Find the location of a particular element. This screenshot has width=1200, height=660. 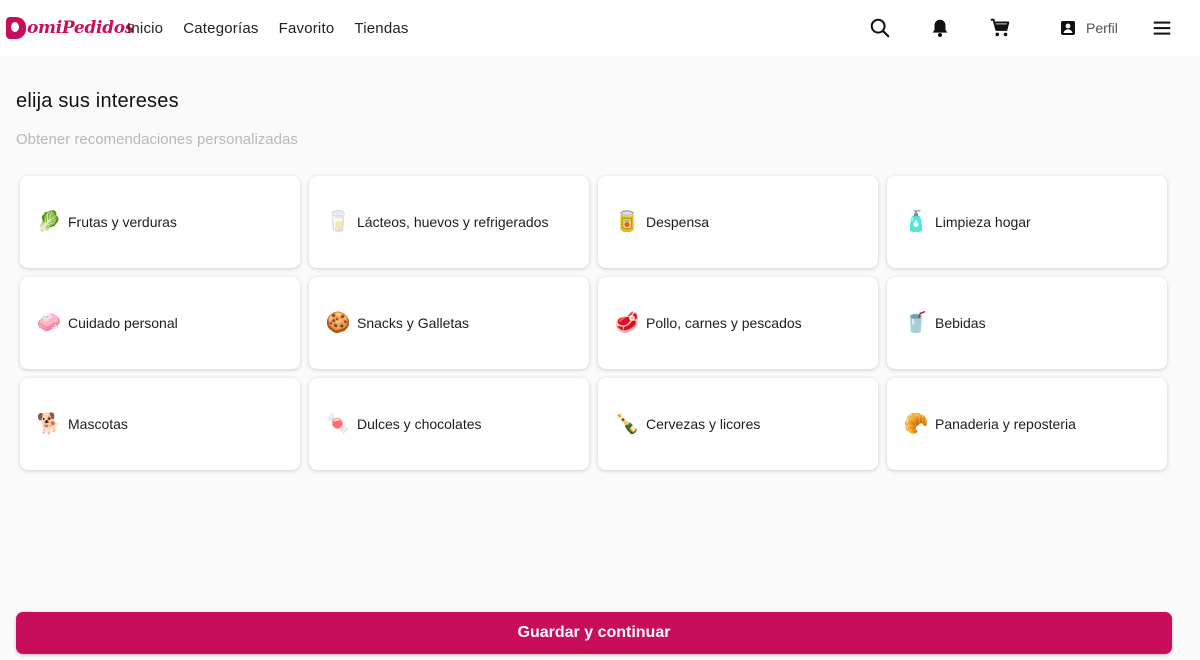

domipedidos-logo: omiPedidos is located at coordinates (70, 28).